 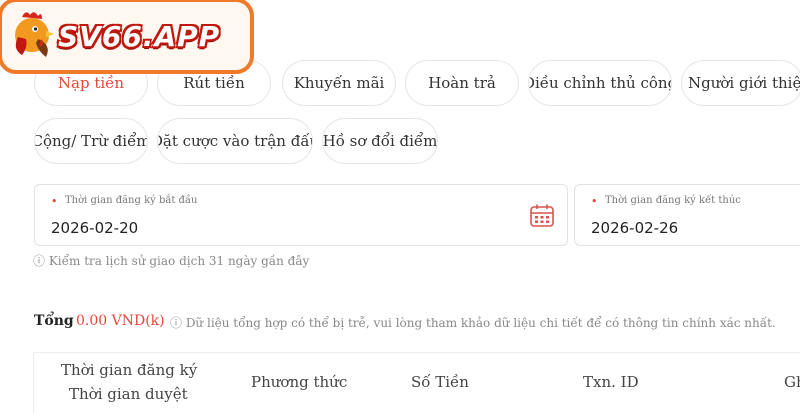 I want to click on end-date-field: • Thời gian đăng ký kết thúc 2026-02-26, so click(x=687, y=215).